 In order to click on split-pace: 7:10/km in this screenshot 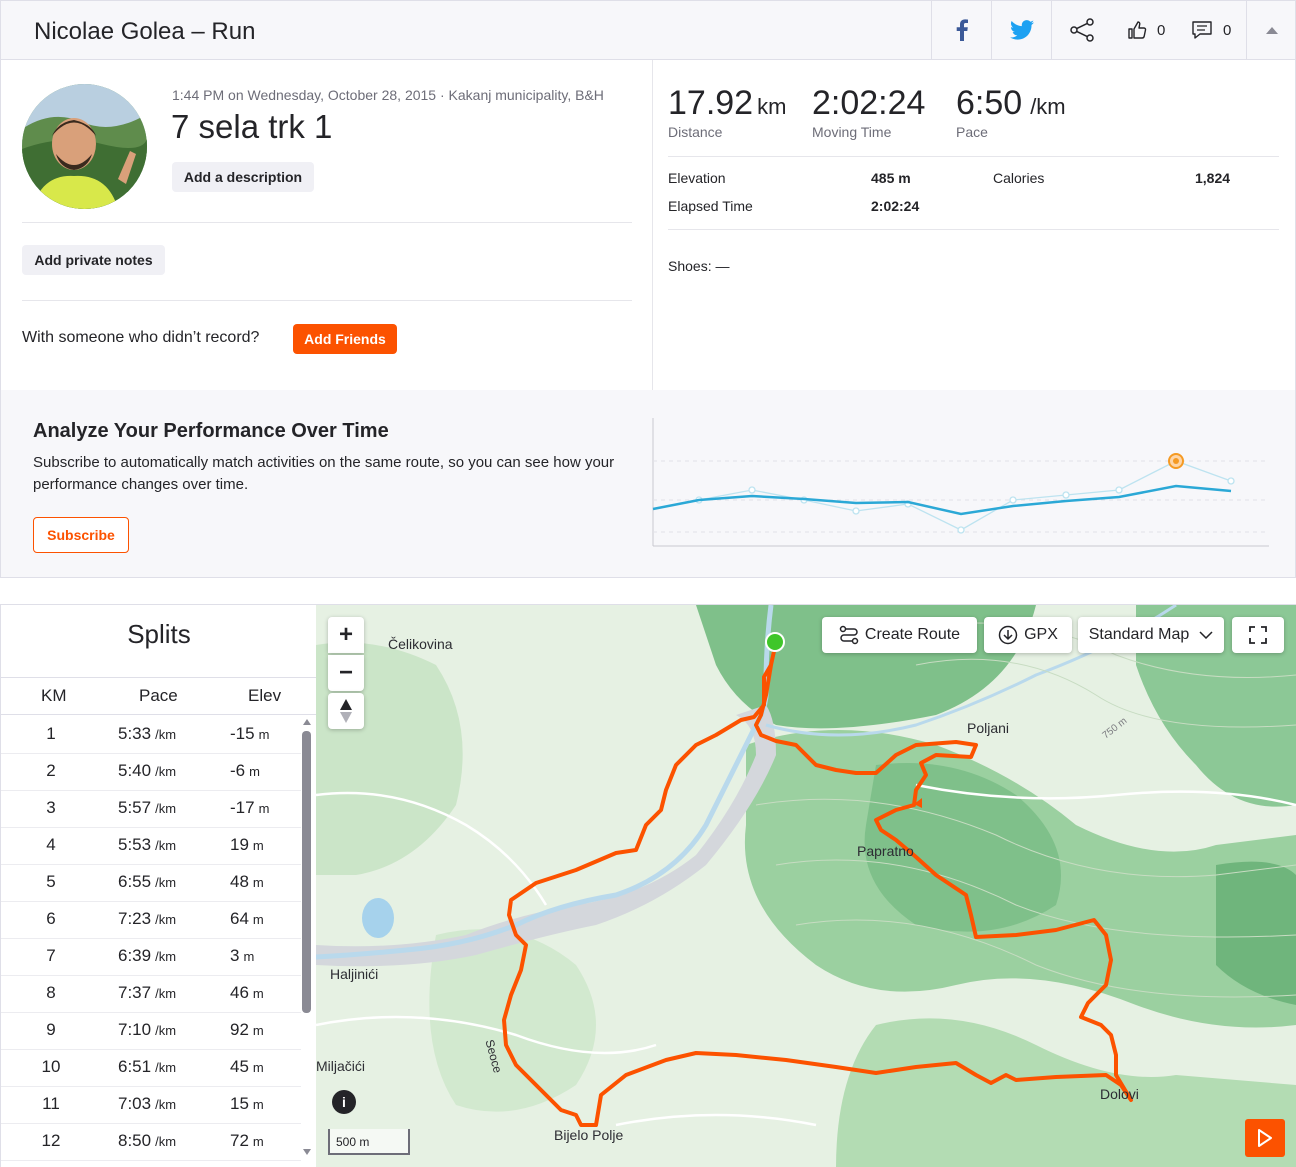, I will do `click(147, 1030)`.